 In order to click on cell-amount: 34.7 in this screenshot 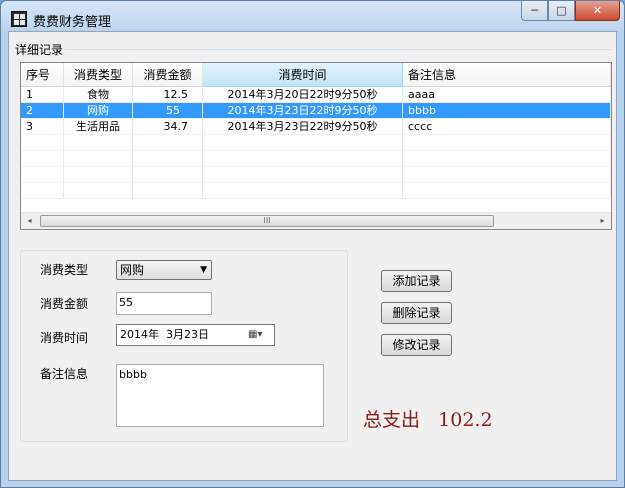, I will do `click(168, 126)`.